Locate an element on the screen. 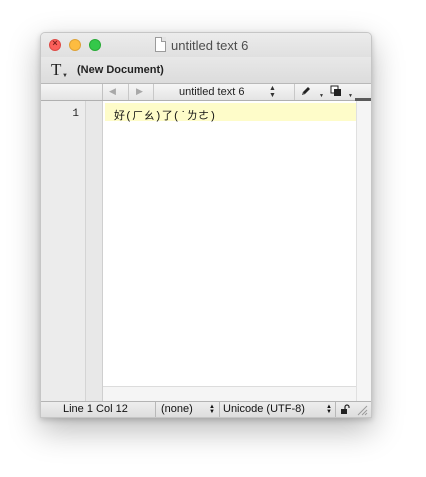 This screenshot has height=477, width=426. fold-column is located at coordinates (94, 251).